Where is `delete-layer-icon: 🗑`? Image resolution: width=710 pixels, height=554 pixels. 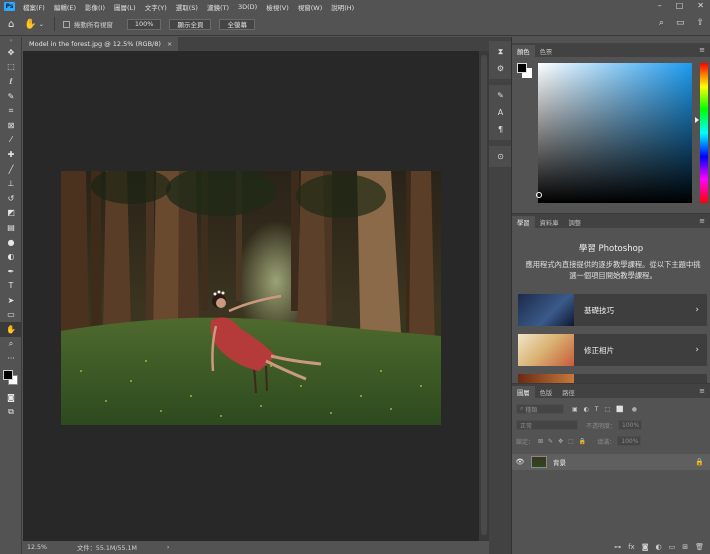
delete-layer-icon: 🗑 is located at coordinates (699, 547).